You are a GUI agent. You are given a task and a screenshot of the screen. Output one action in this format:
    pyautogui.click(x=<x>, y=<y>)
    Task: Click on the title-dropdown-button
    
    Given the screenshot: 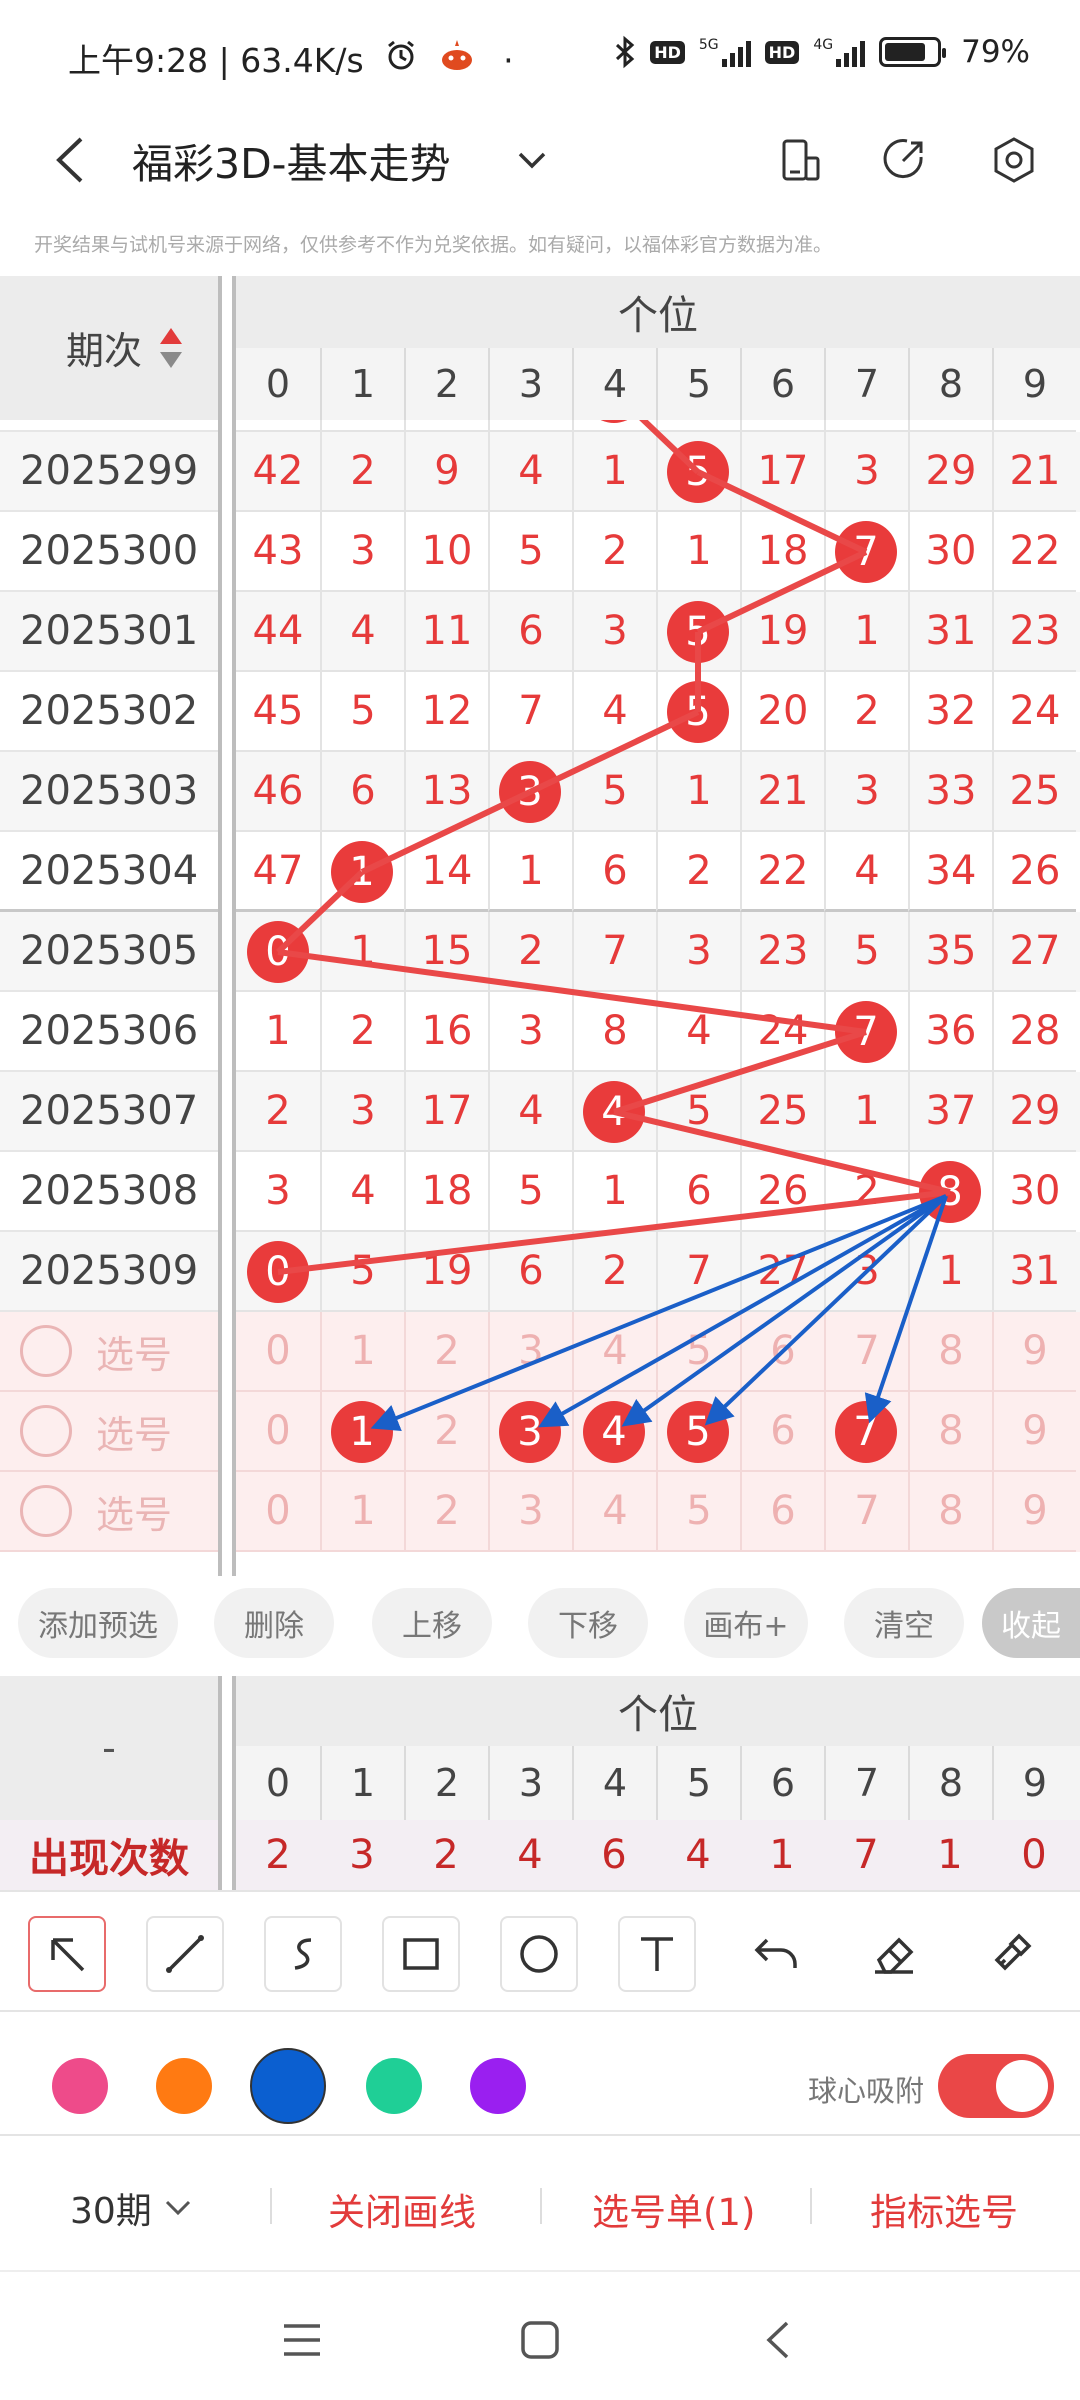 What is the action you would take?
    pyautogui.click(x=532, y=160)
    